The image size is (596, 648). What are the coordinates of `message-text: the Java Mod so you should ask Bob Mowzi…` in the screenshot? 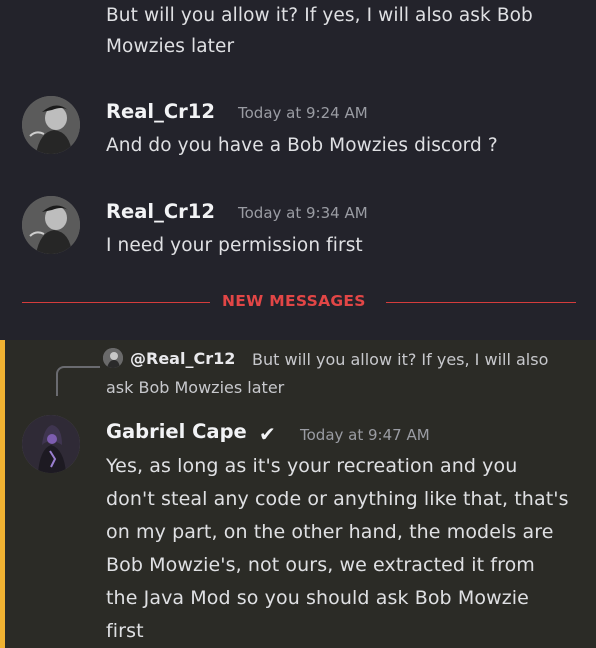 It's located at (317, 598).